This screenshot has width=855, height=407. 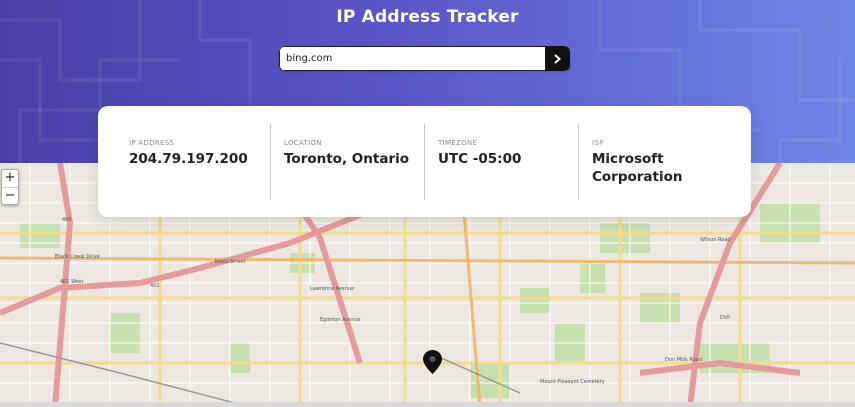 I want to click on search-bar, so click(x=424, y=58).